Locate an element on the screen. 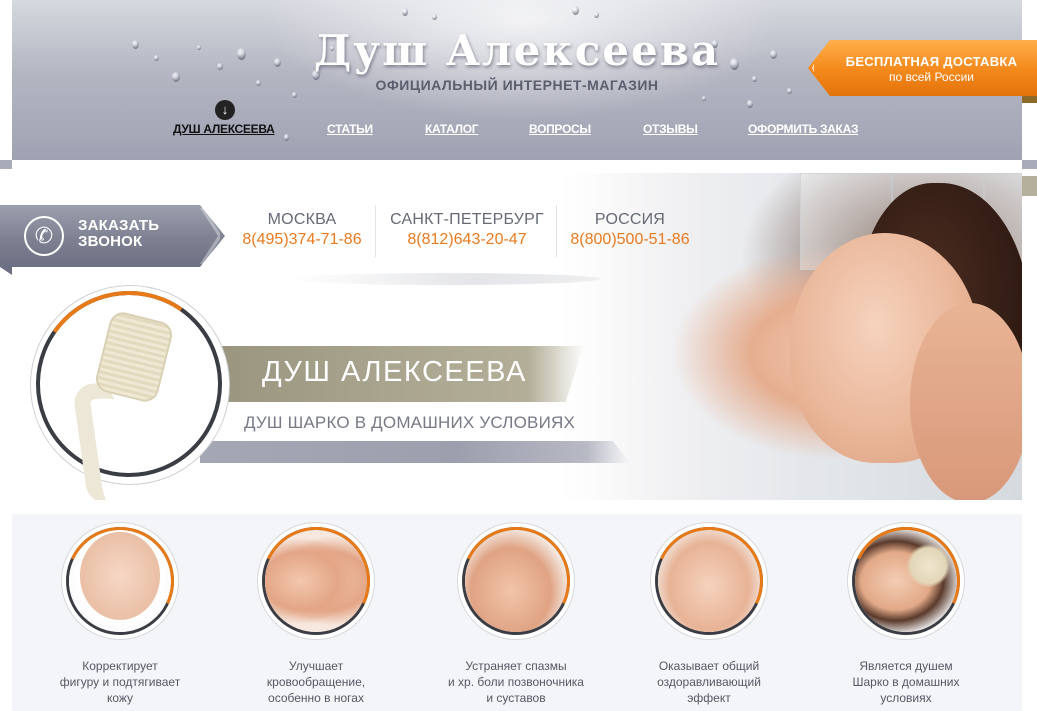 Image resolution: width=1037 pixels, height=711 pixels. nav-link-reviews: ОТЗЫВЫ is located at coordinates (670, 129).